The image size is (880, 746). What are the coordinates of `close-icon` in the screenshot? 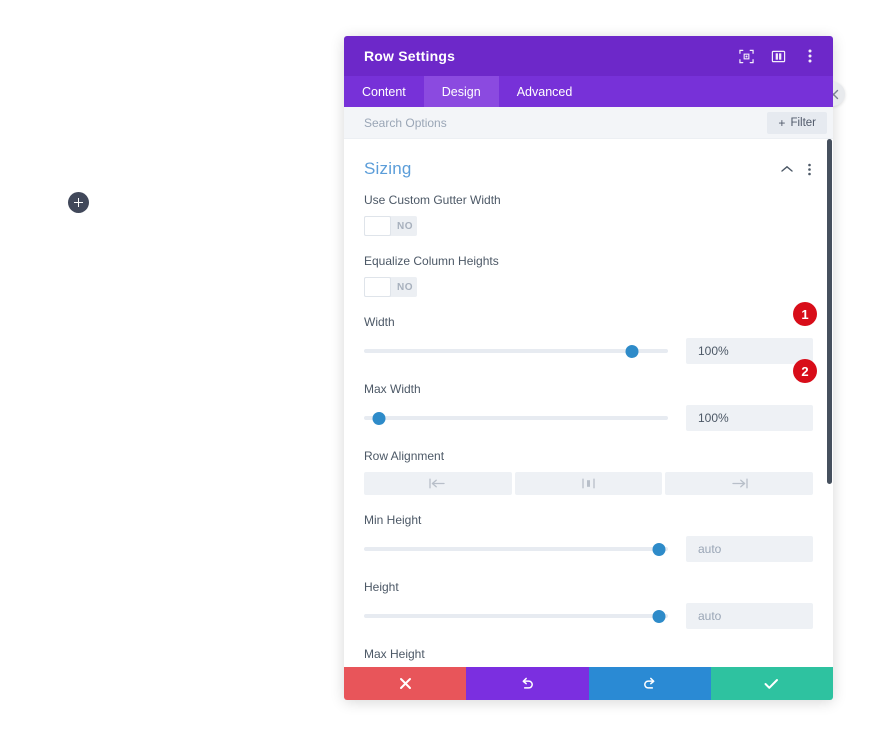 It's located at (405, 683).